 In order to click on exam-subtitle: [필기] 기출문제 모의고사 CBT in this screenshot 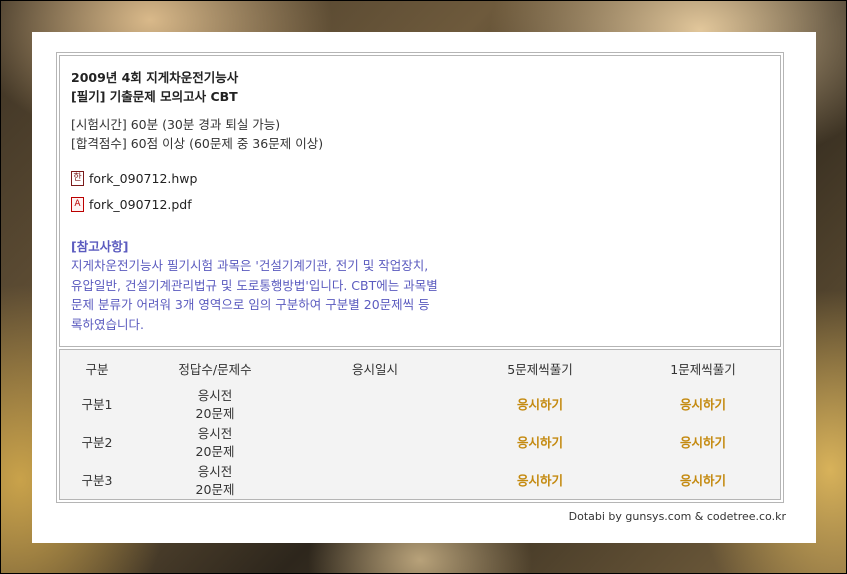, I will do `click(154, 96)`.